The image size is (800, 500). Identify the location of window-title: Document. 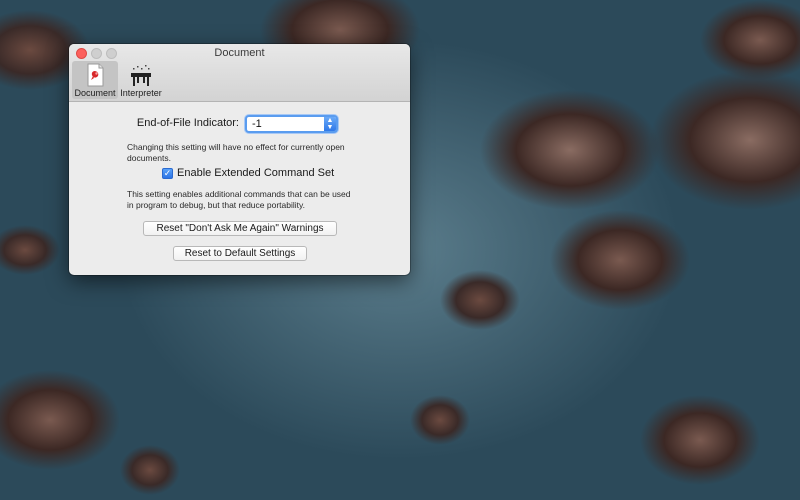
(239, 53).